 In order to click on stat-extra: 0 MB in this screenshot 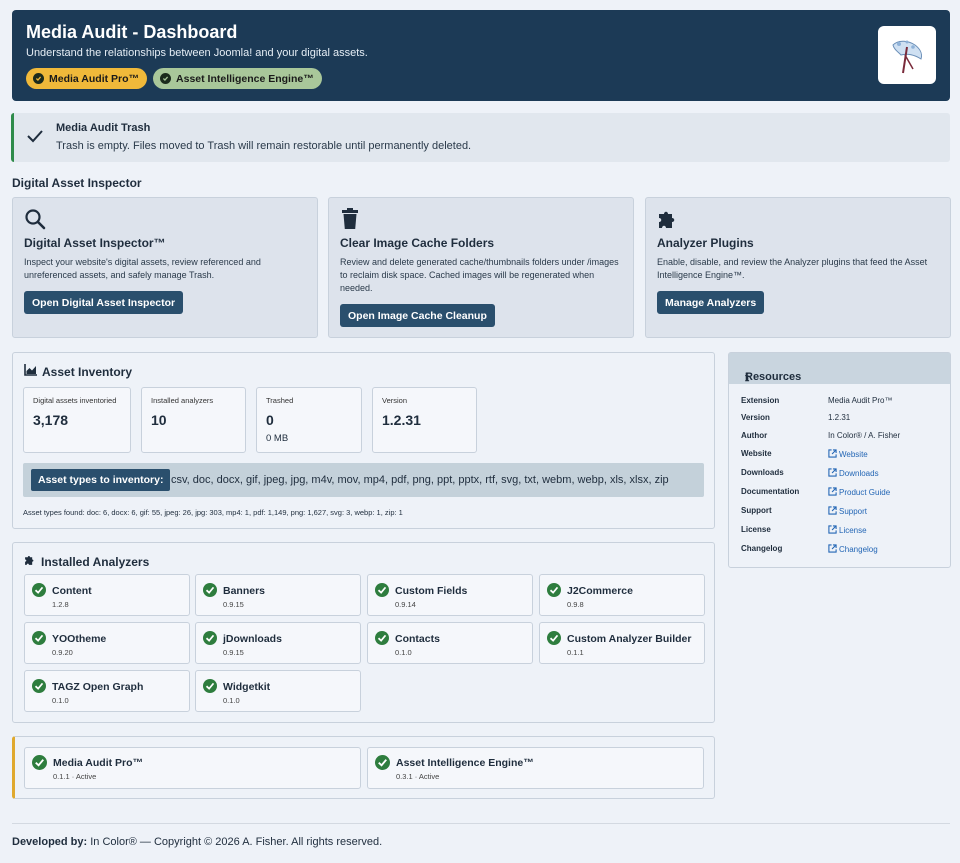, I will do `click(277, 438)`.